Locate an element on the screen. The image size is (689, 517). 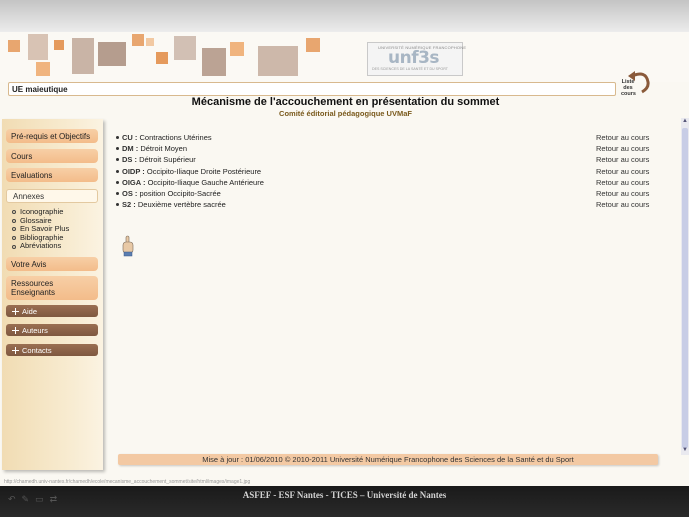
window-top-bar is located at coordinates (344, 16).